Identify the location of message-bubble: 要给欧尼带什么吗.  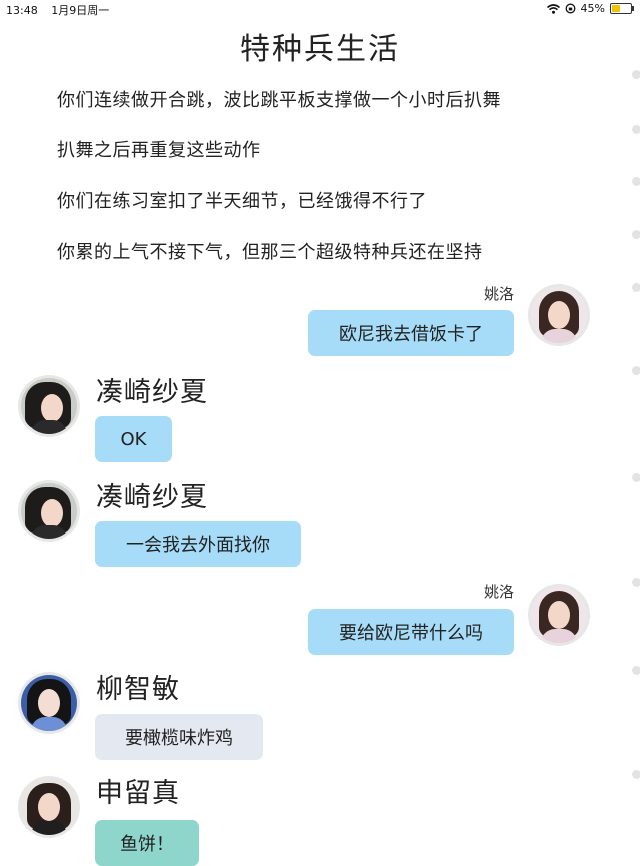
(411, 632).